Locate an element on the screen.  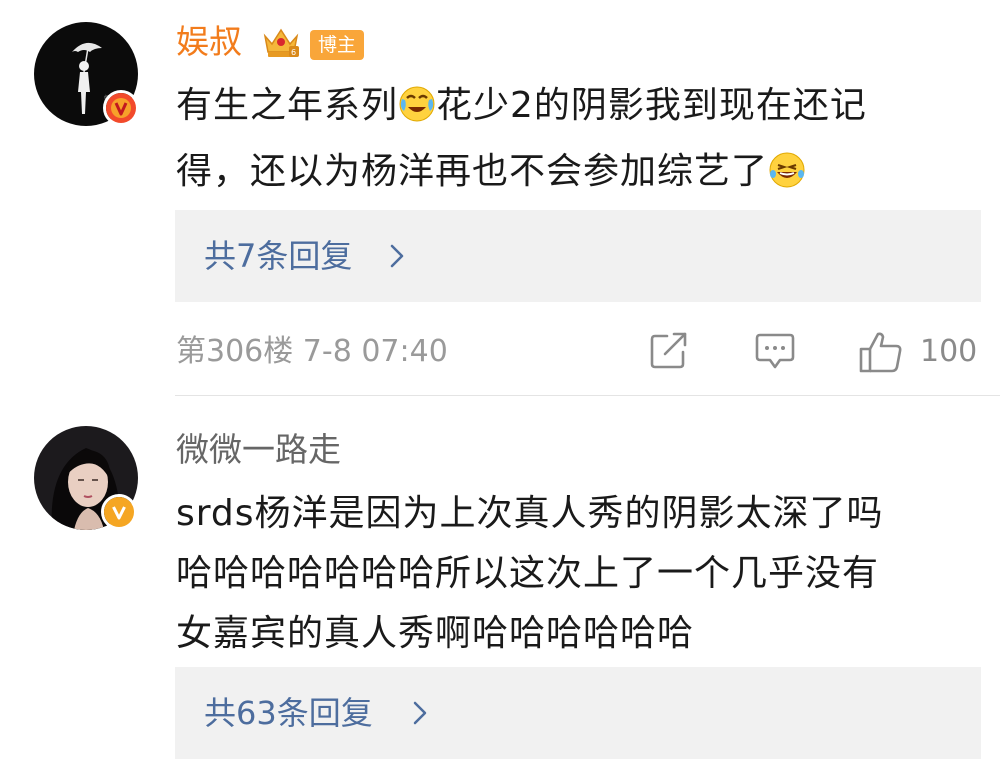
comment-divider is located at coordinates (587, 395).